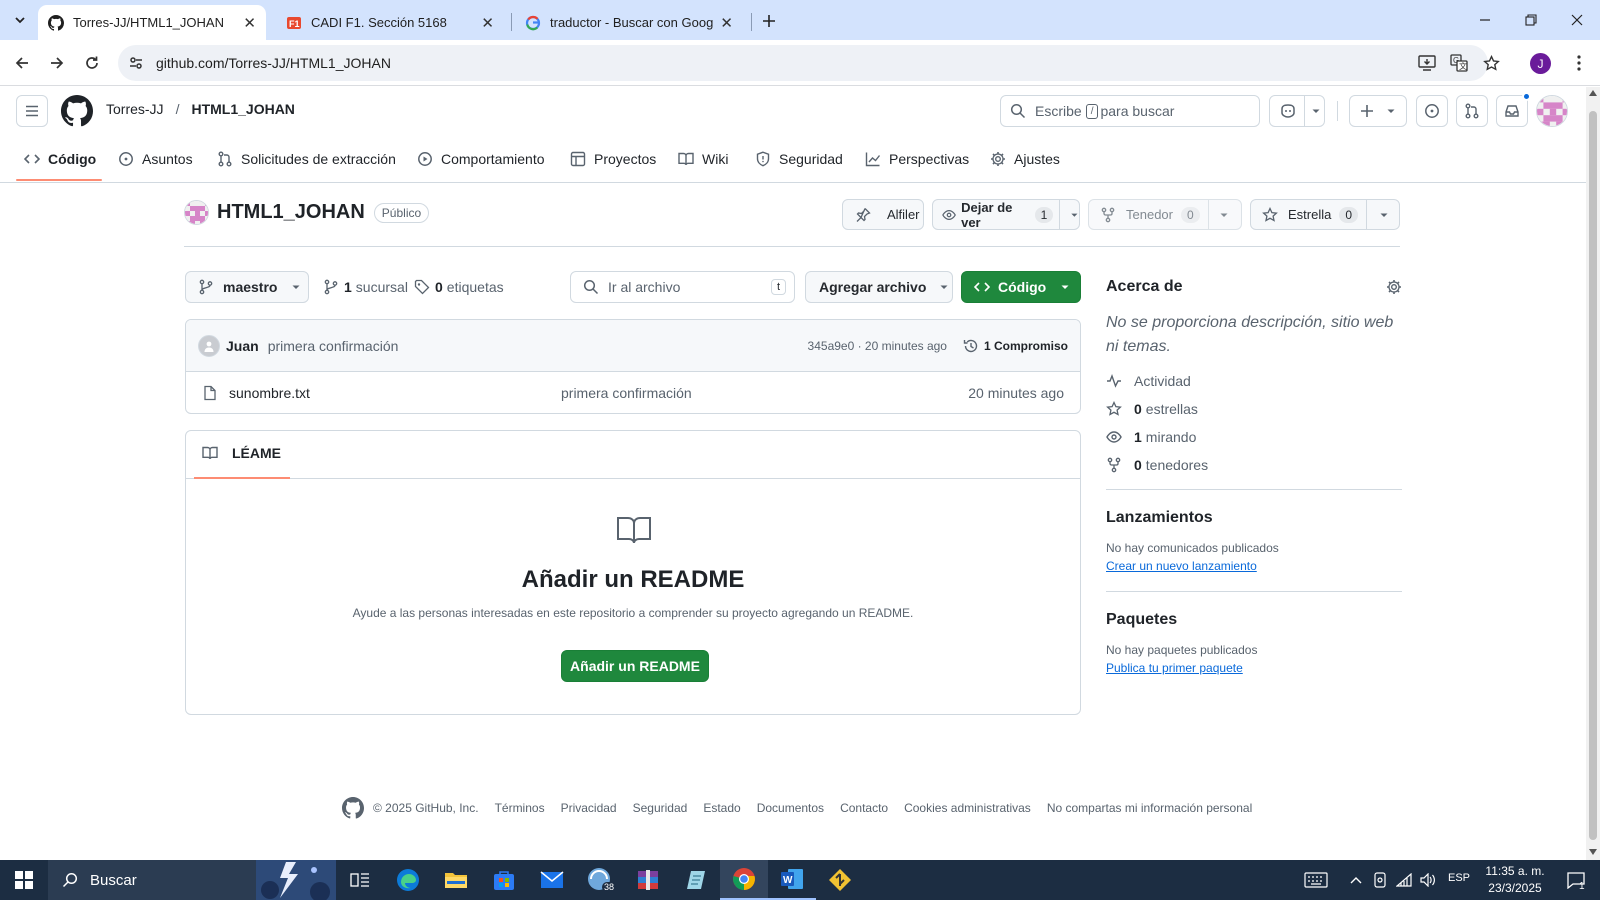 The width and height of the screenshot is (1600, 900). What do you see at coordinates (360, 880) in the screenshot?
I see `task-view-button` at bounding box center [360, 880].